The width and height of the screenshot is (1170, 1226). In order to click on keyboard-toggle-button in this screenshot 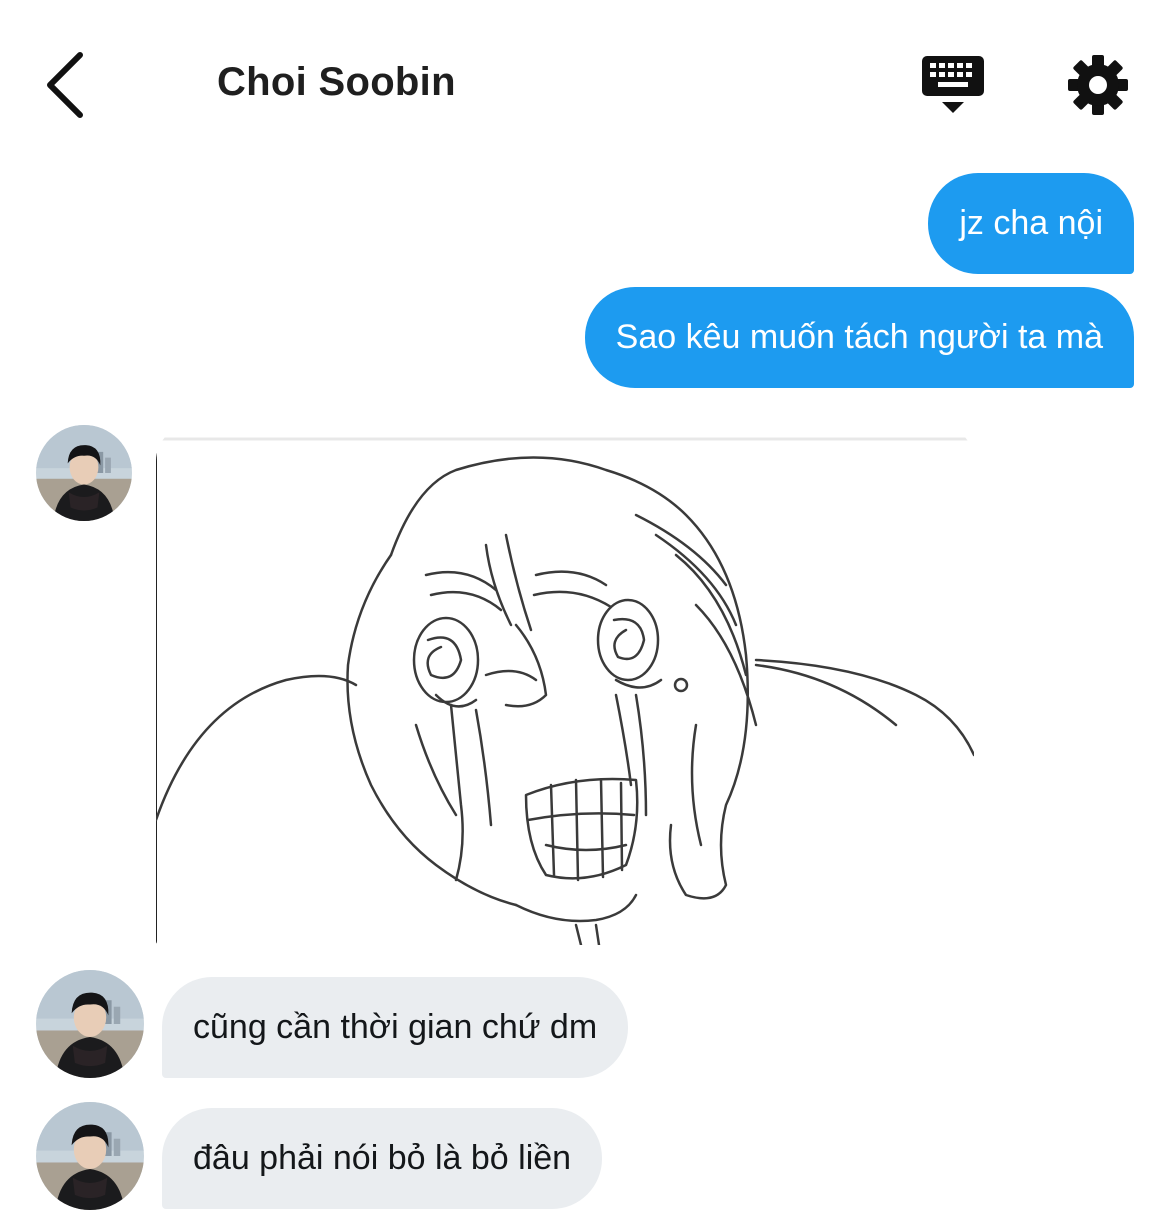, I will do `click(954, 85)`.